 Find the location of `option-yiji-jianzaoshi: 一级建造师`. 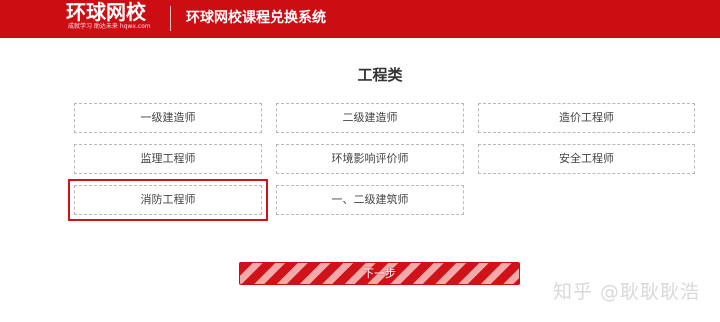

option-yiji-jianzaoshi: 一级建造师 is located at coordinates (168, 118).